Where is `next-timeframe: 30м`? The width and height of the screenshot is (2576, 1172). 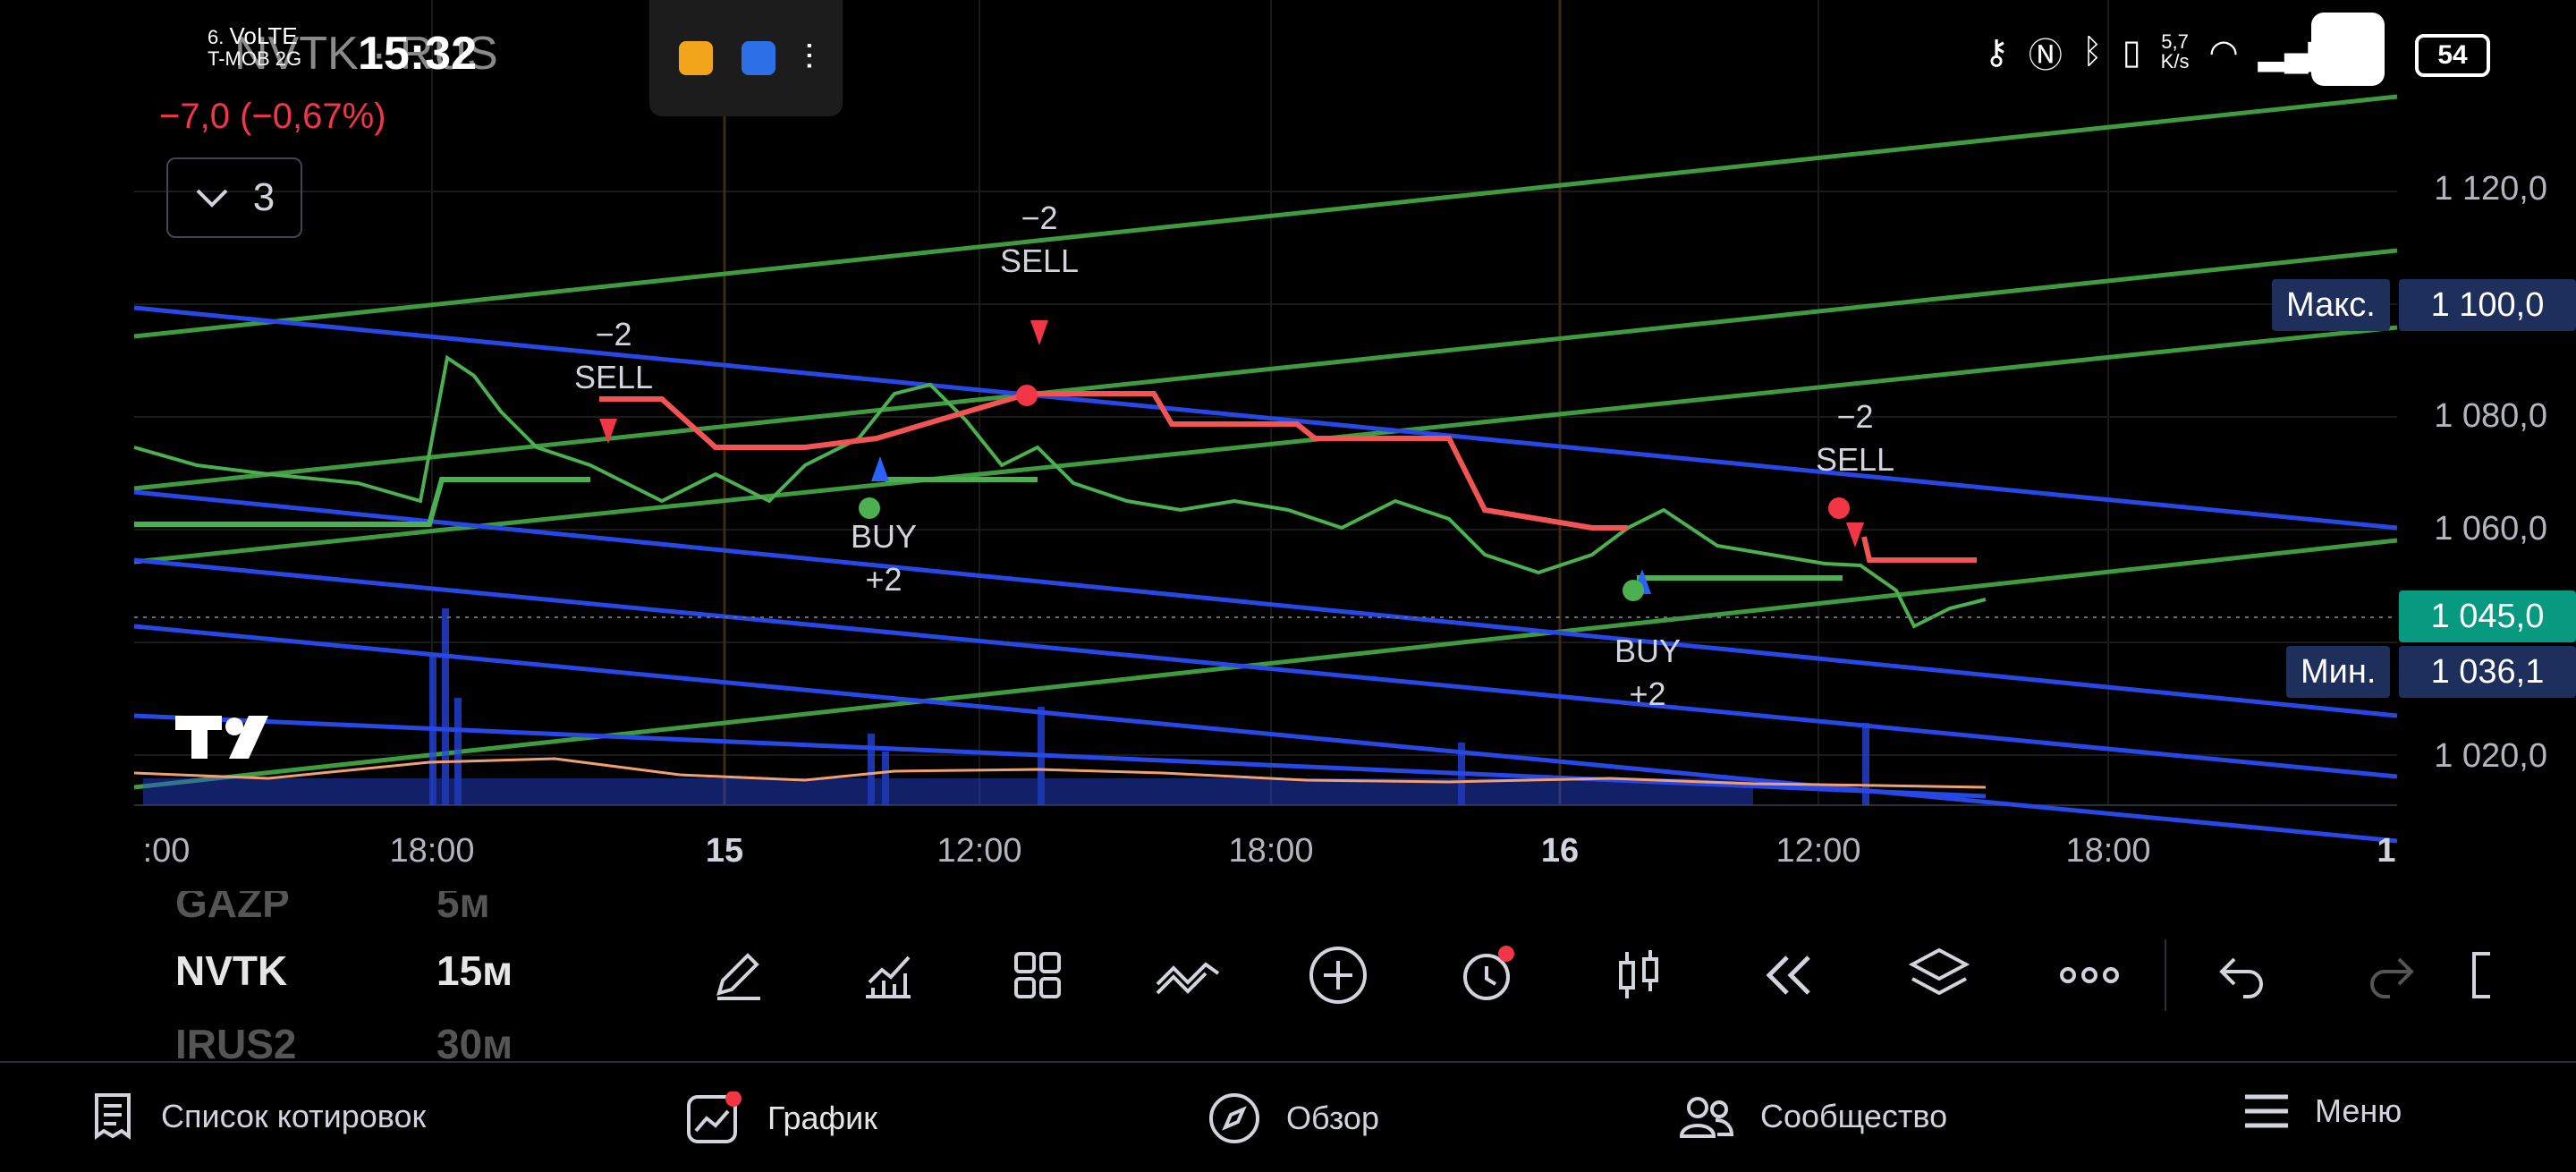 next-timeframe: 30м is located at coordinates (474, 1040).